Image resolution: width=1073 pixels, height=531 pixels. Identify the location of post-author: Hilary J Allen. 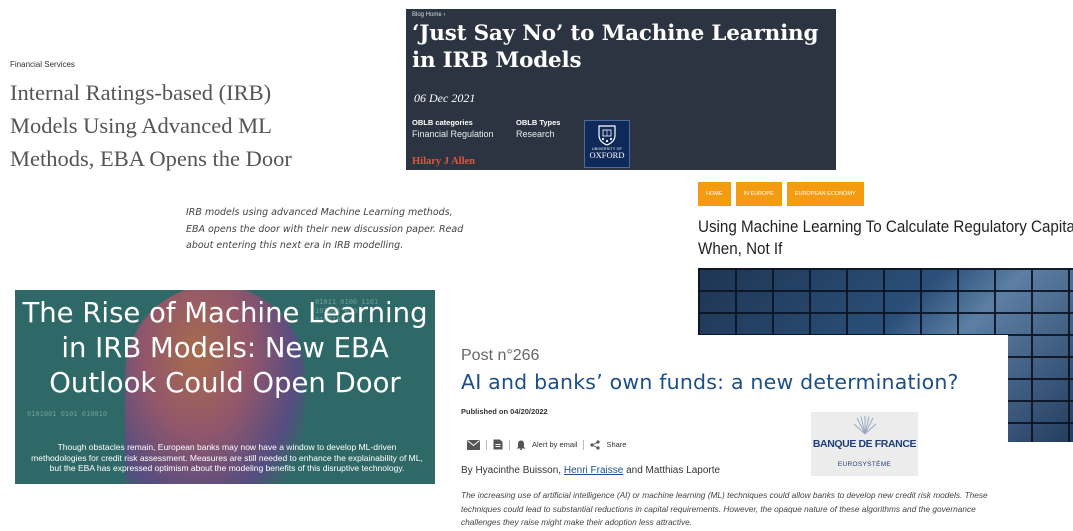
(443, 161).